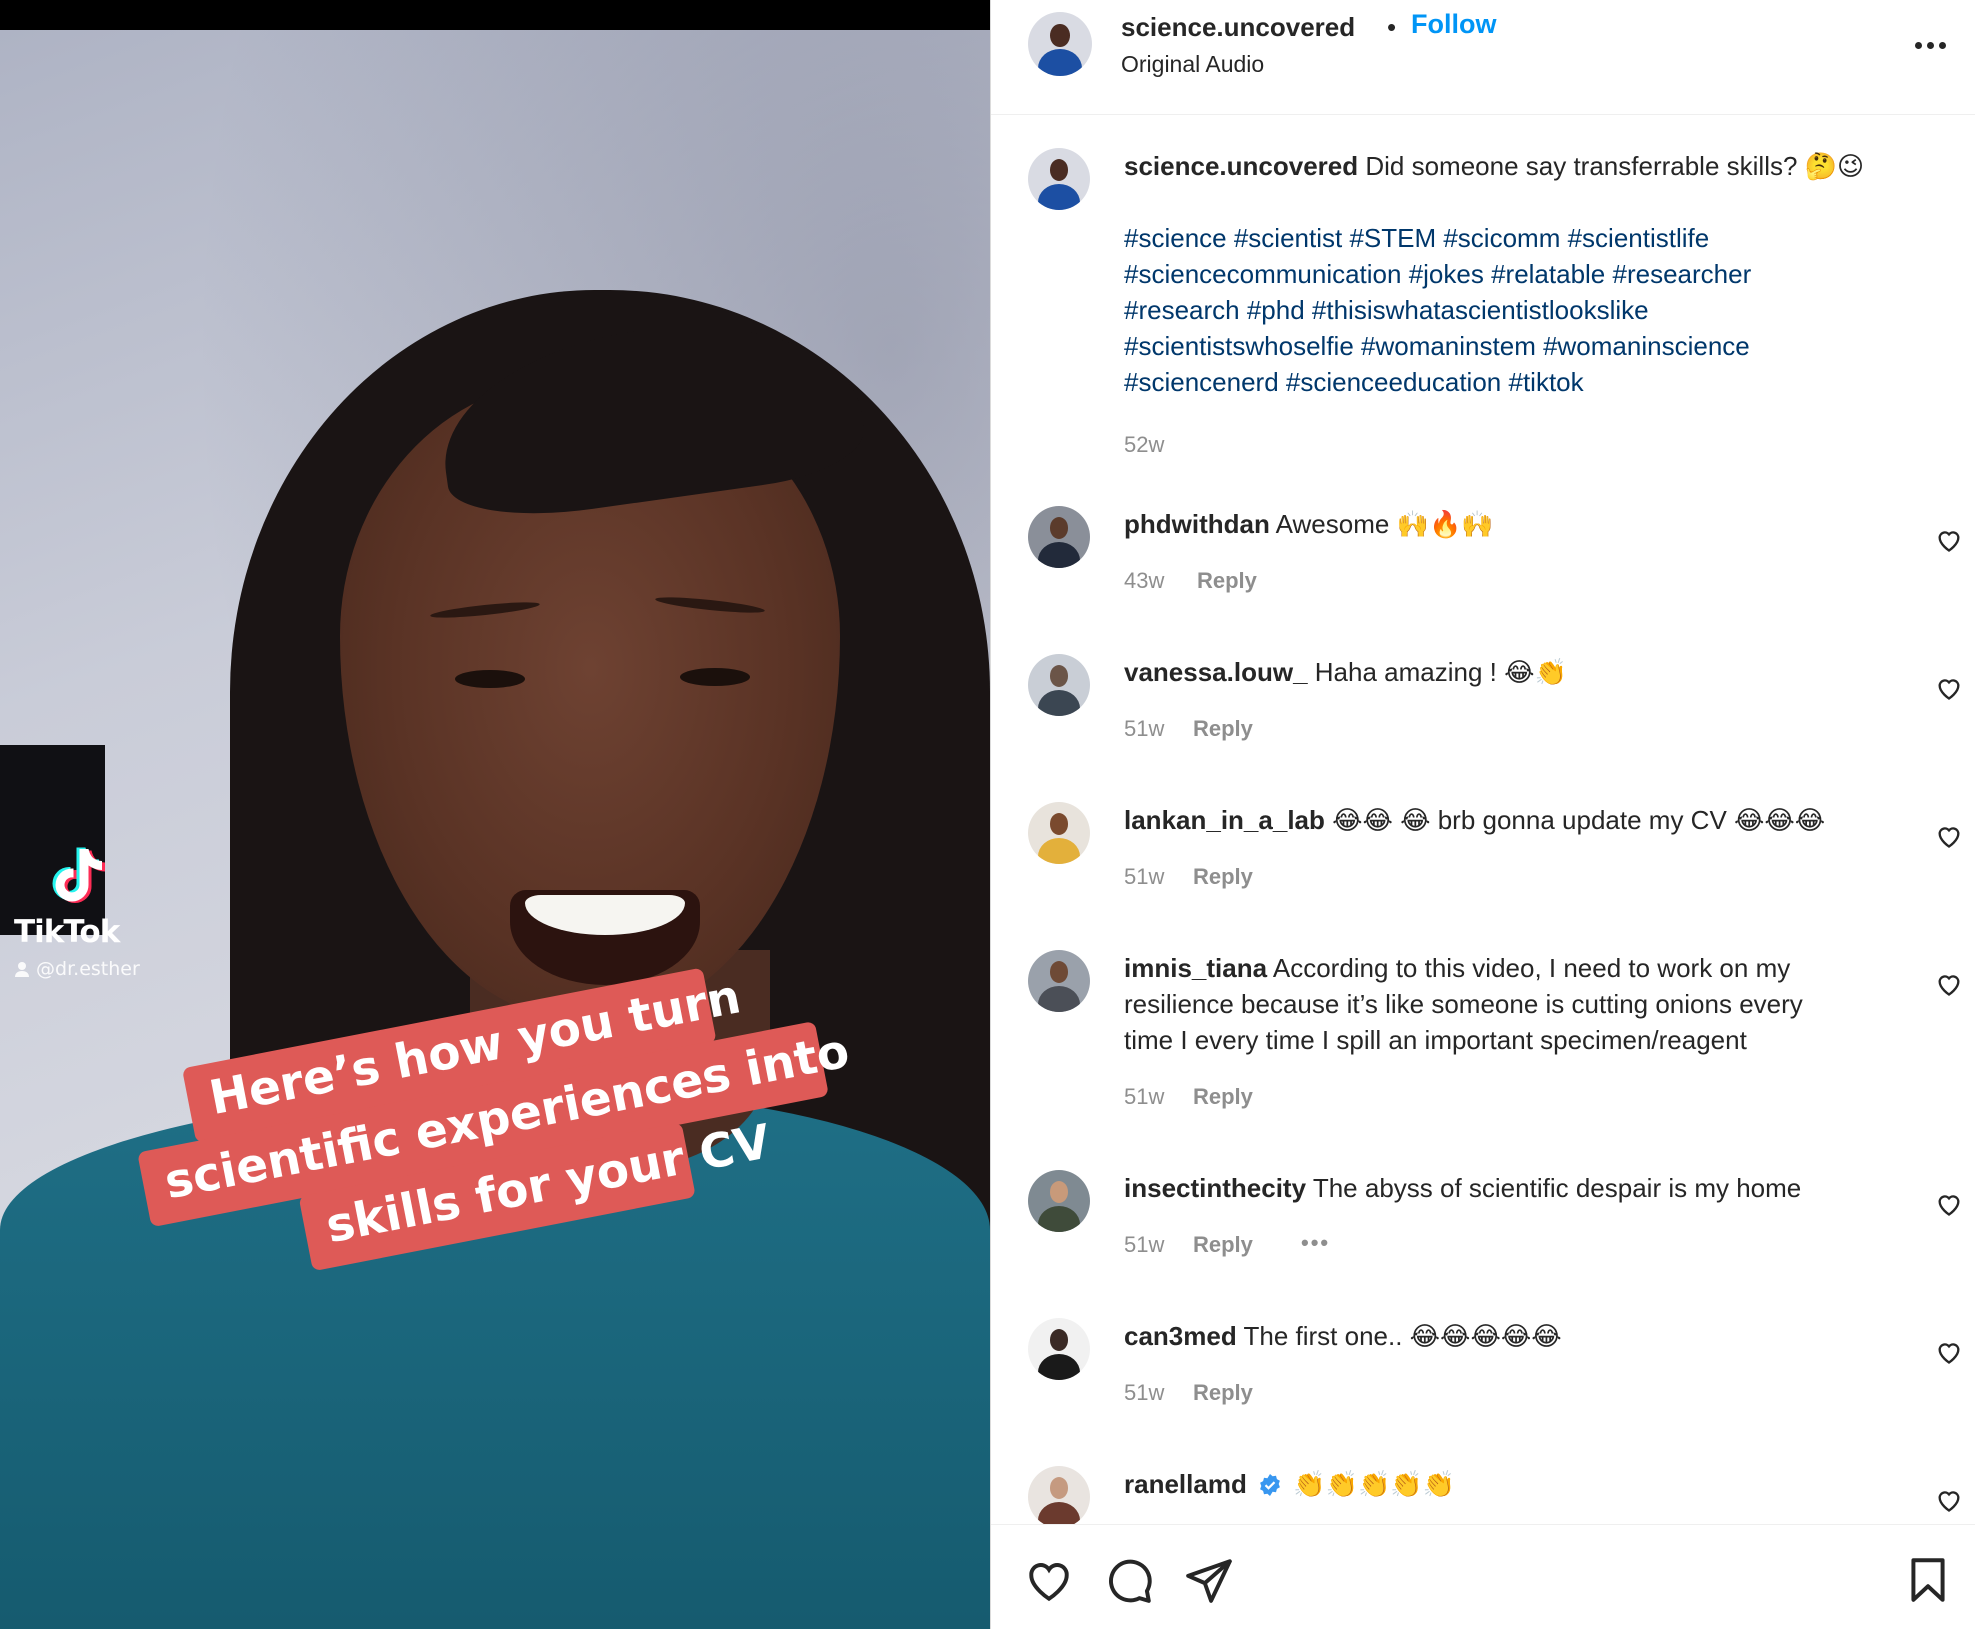  Describe the element at coordinates (22, 969) in the screenshot. I see `person-icon` at that location.